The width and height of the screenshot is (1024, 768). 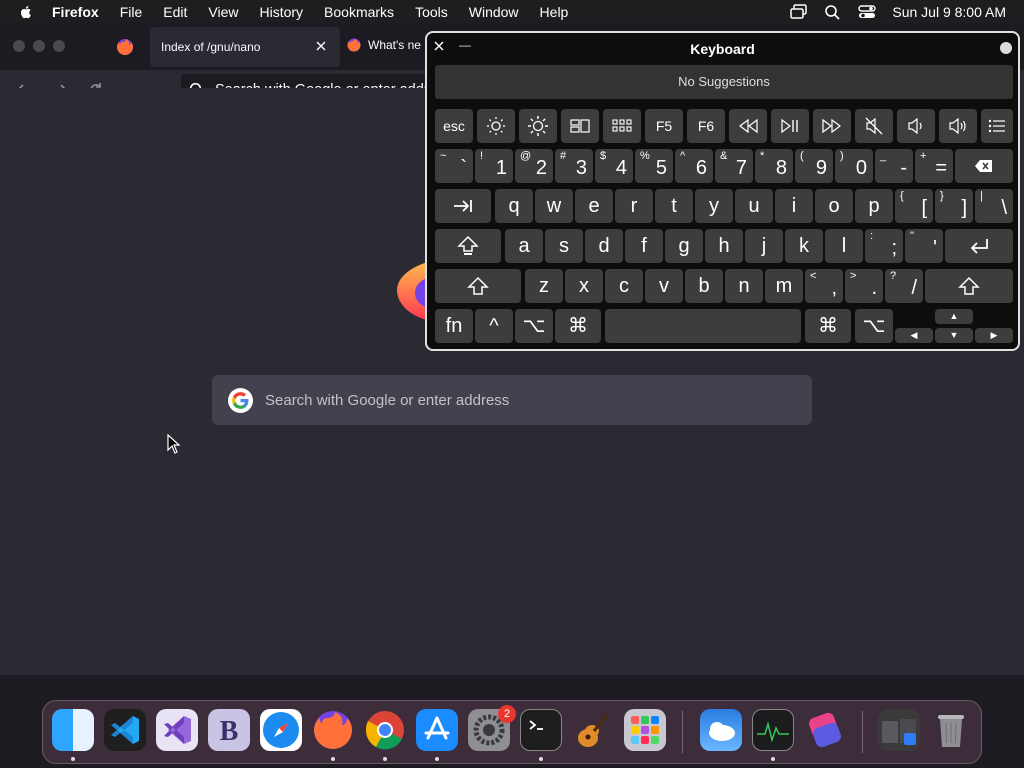 What do you see at coordinates (454, 126) in the screenshot?
I see `key-esc: esc` at bounding box center [454, 126].